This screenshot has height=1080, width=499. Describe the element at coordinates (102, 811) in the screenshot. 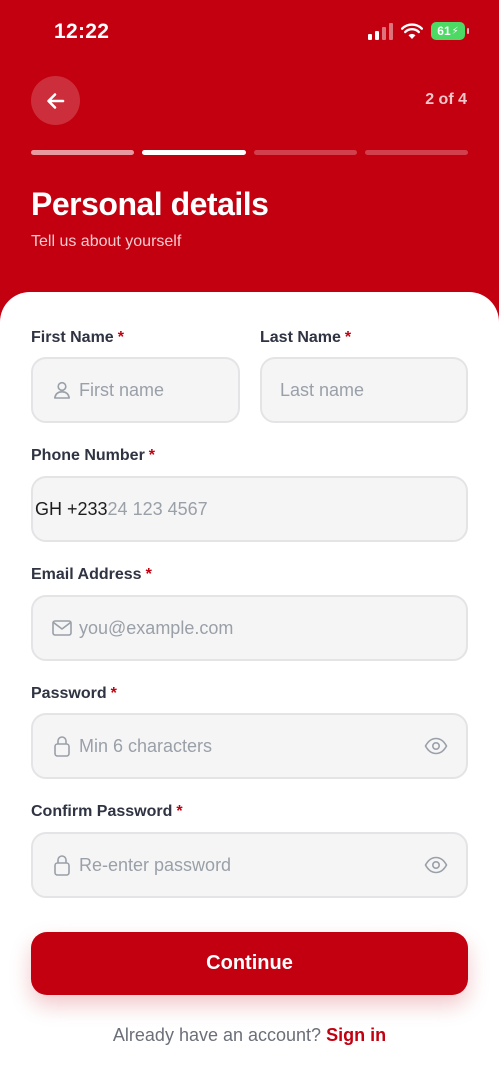

I see `confirm-password-label-text: Confirm Password` at that location.